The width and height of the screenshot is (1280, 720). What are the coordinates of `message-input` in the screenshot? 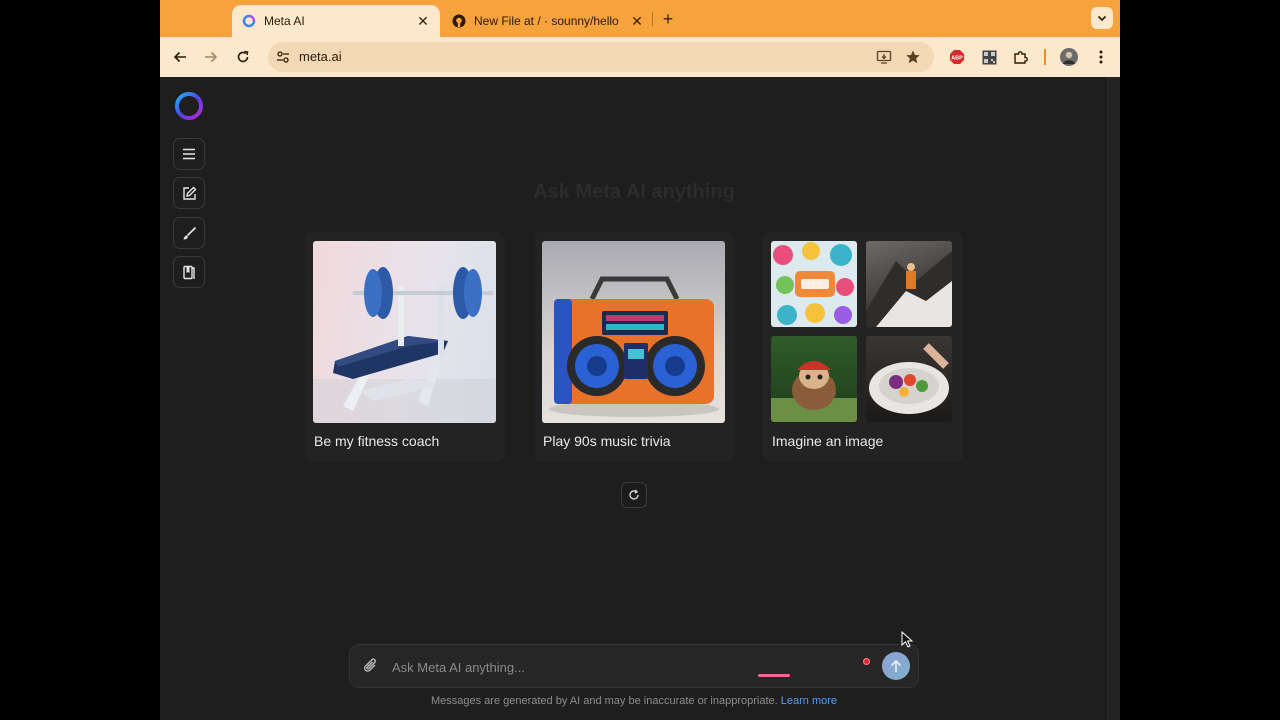 It's located at (602, 667).